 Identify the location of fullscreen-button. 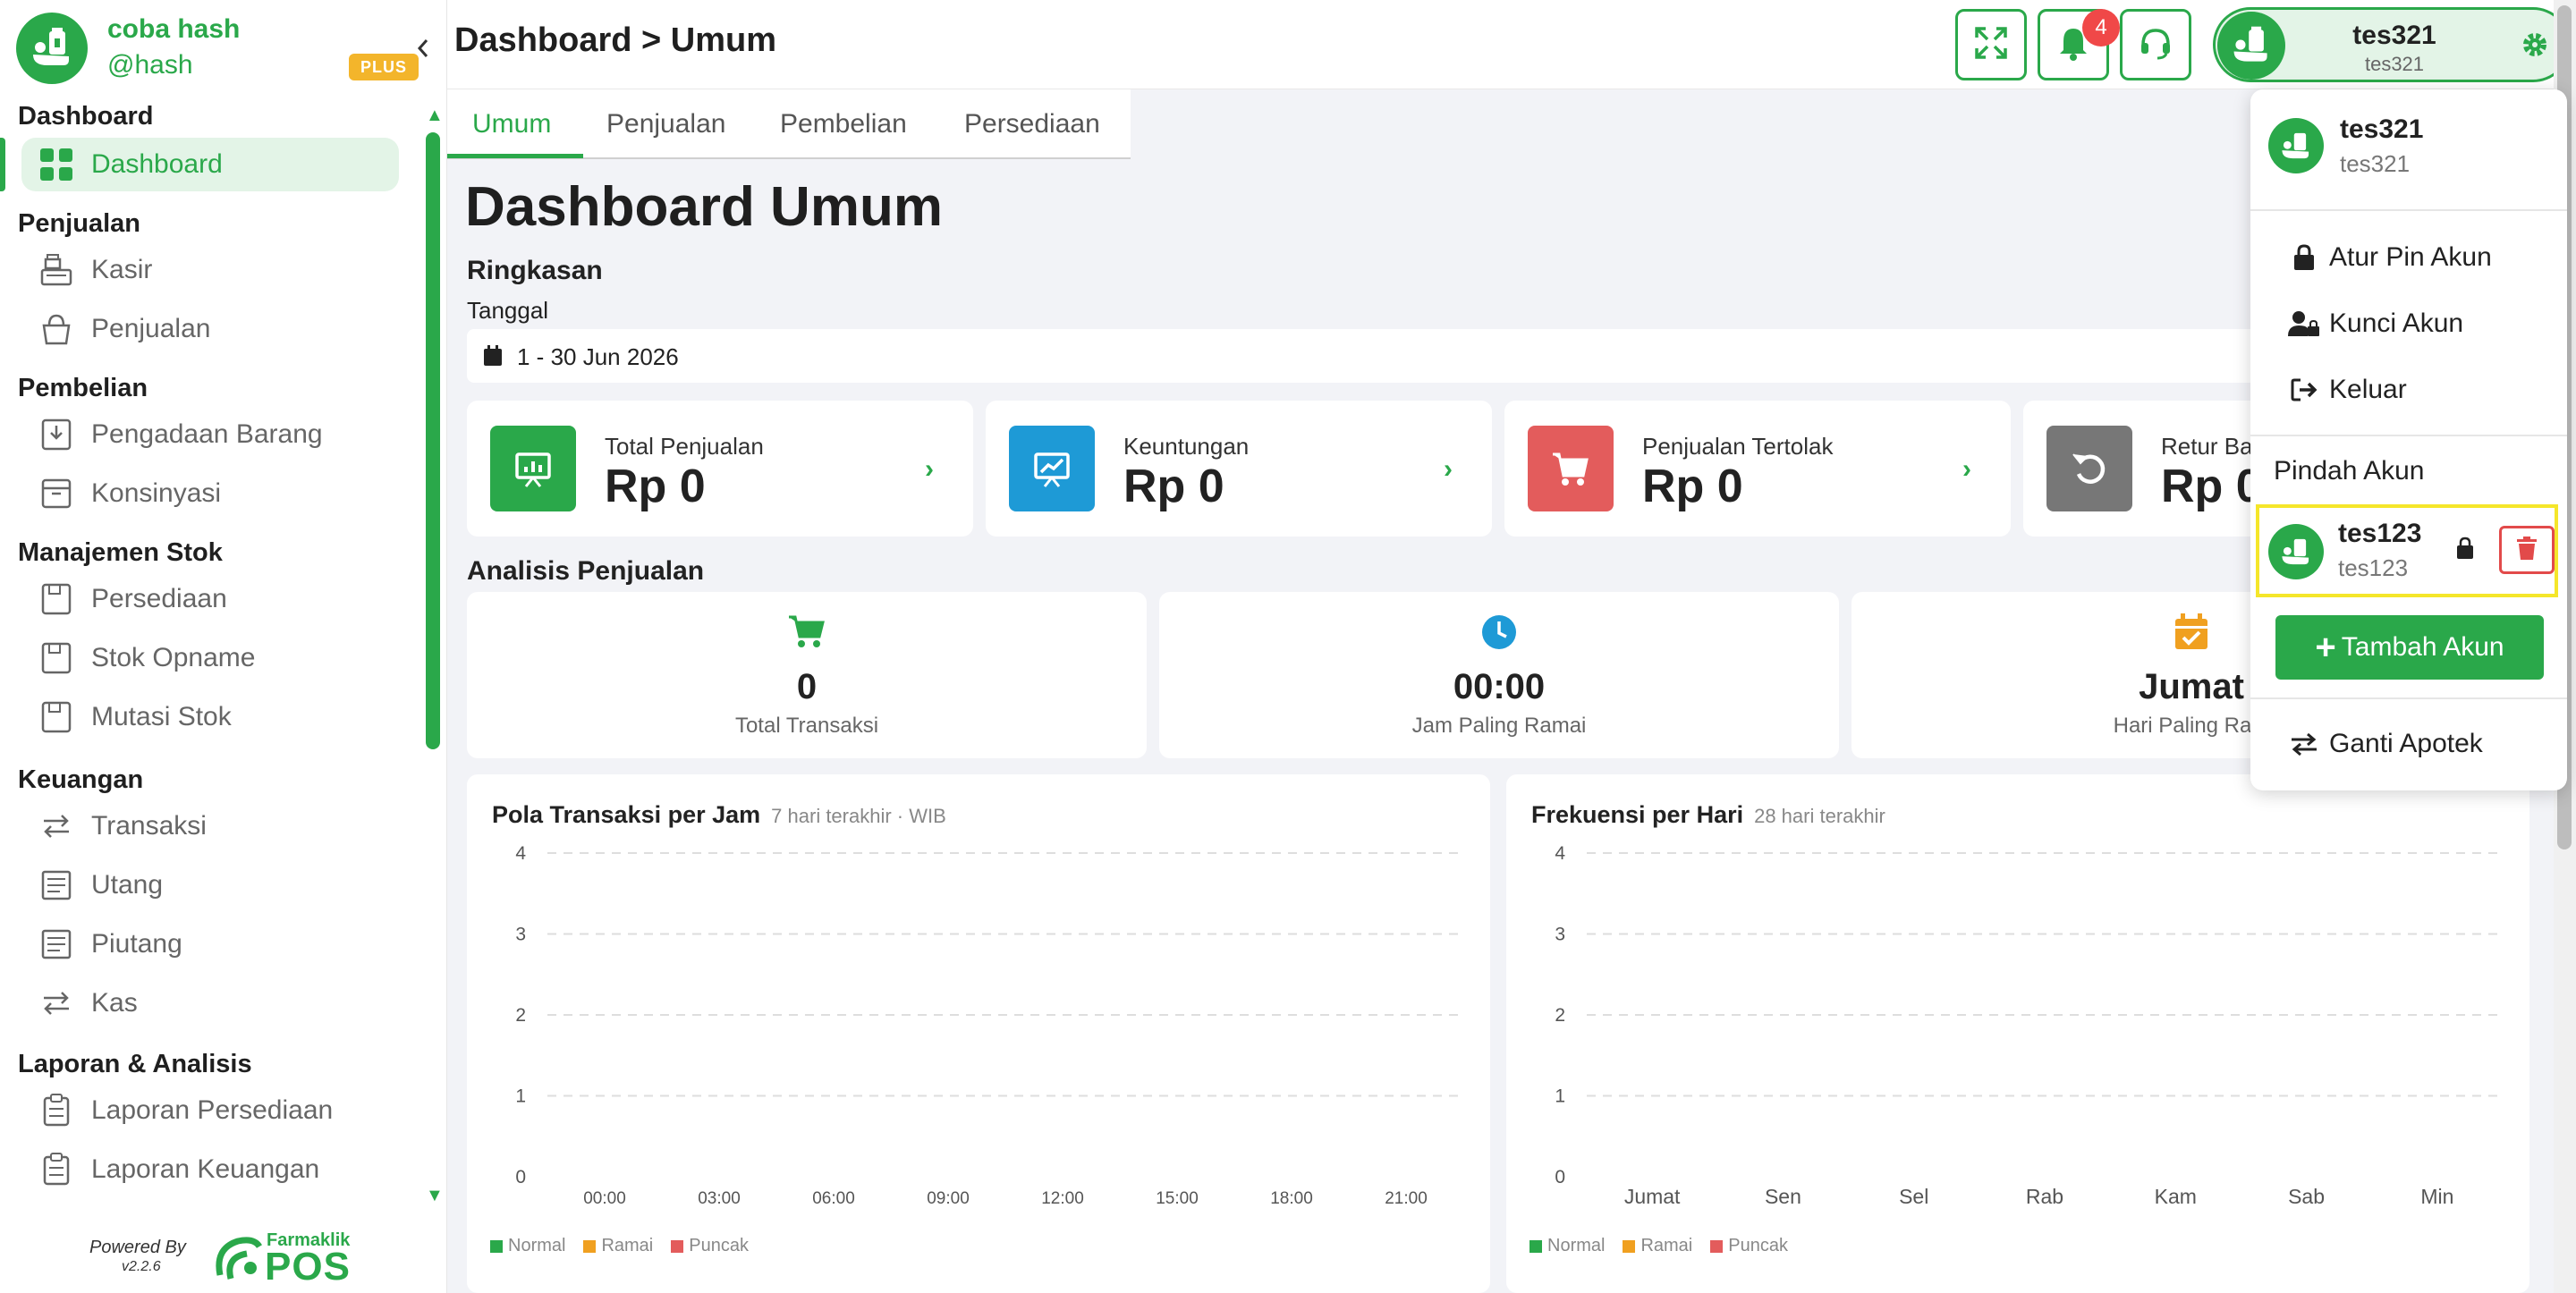
(1991, 45).